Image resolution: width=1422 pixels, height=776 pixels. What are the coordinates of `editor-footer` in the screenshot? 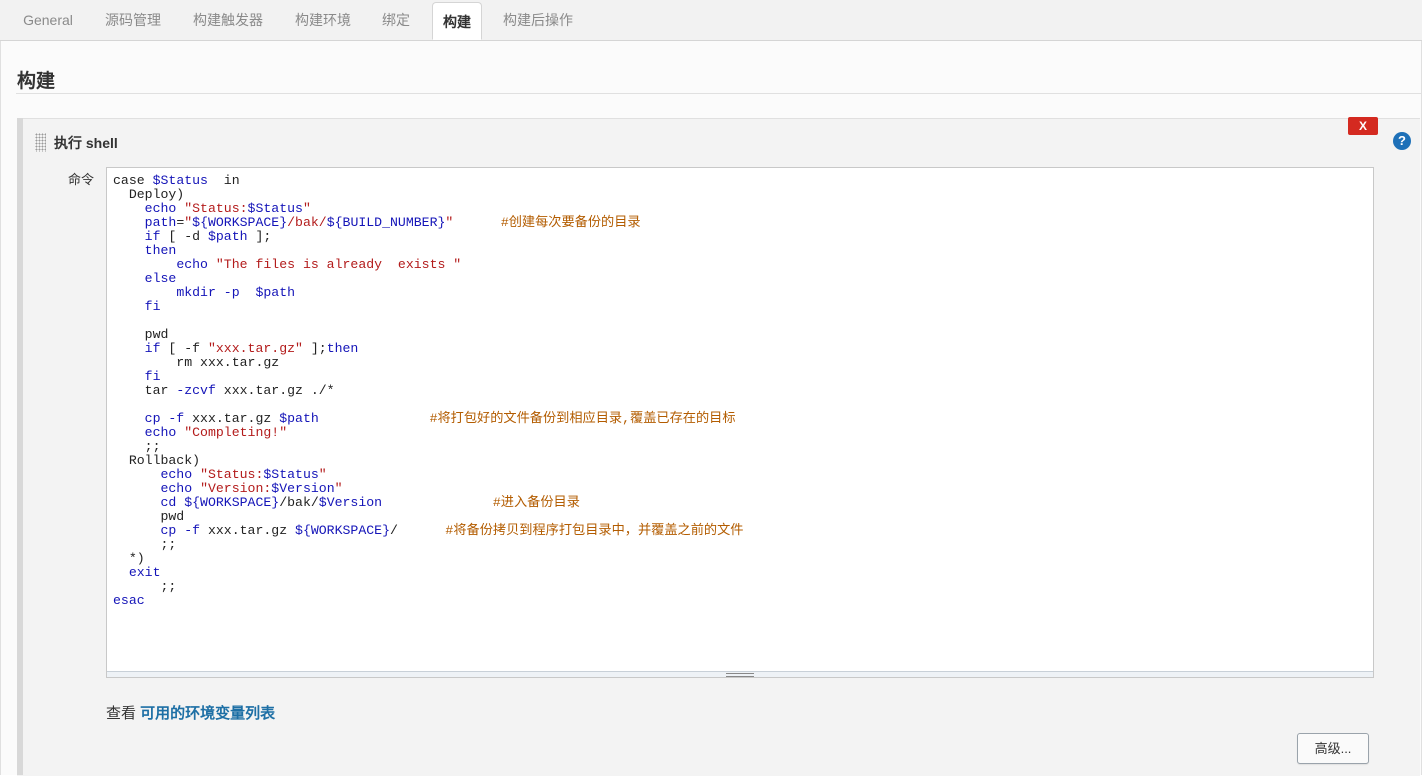 It's located at (740, 674).